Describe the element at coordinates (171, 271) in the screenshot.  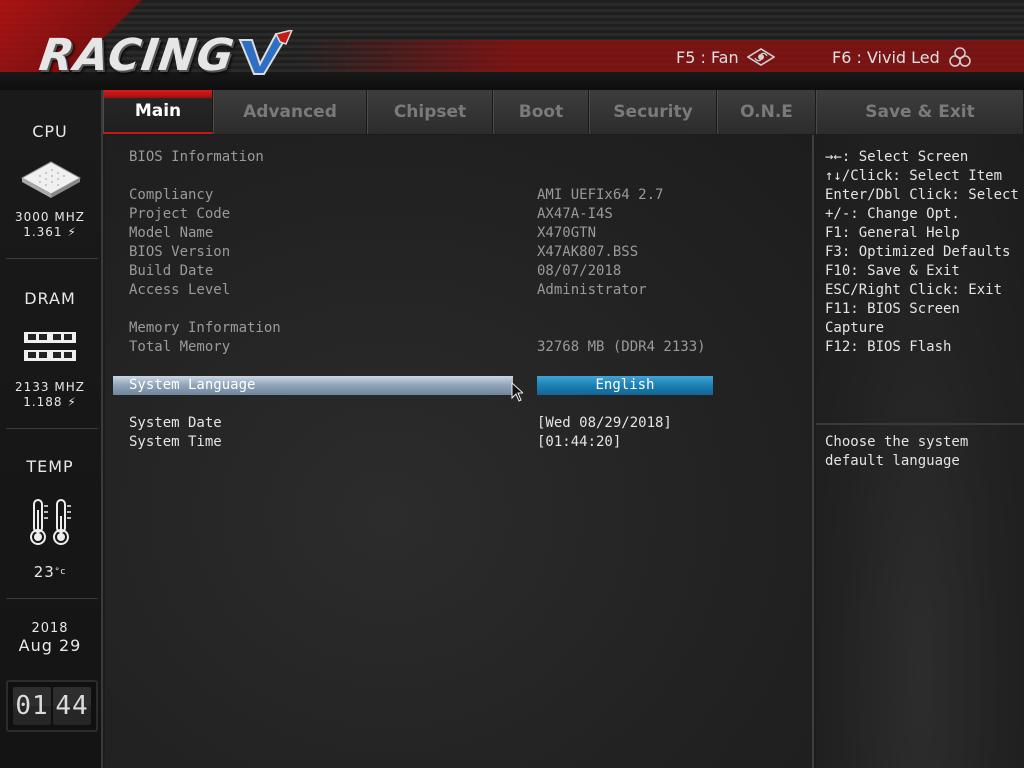
I see `build-date-label: Build Date` at that location.